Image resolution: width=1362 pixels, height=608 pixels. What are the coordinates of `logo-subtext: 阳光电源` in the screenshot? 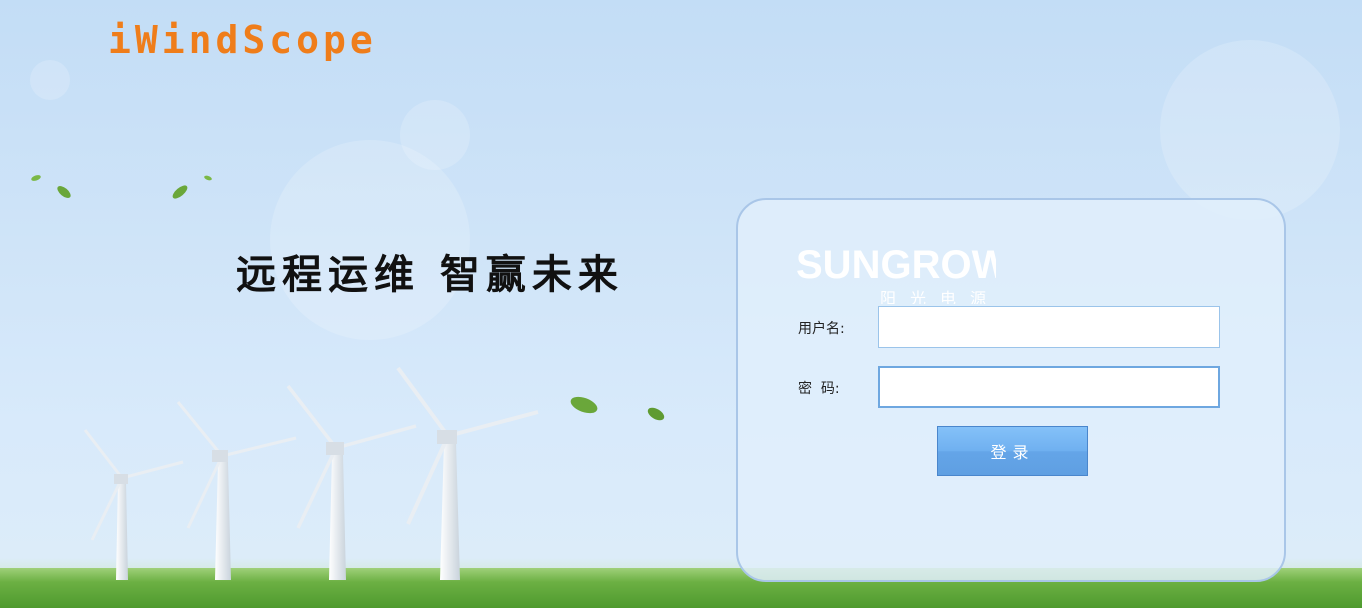 It's located at (938, 296).